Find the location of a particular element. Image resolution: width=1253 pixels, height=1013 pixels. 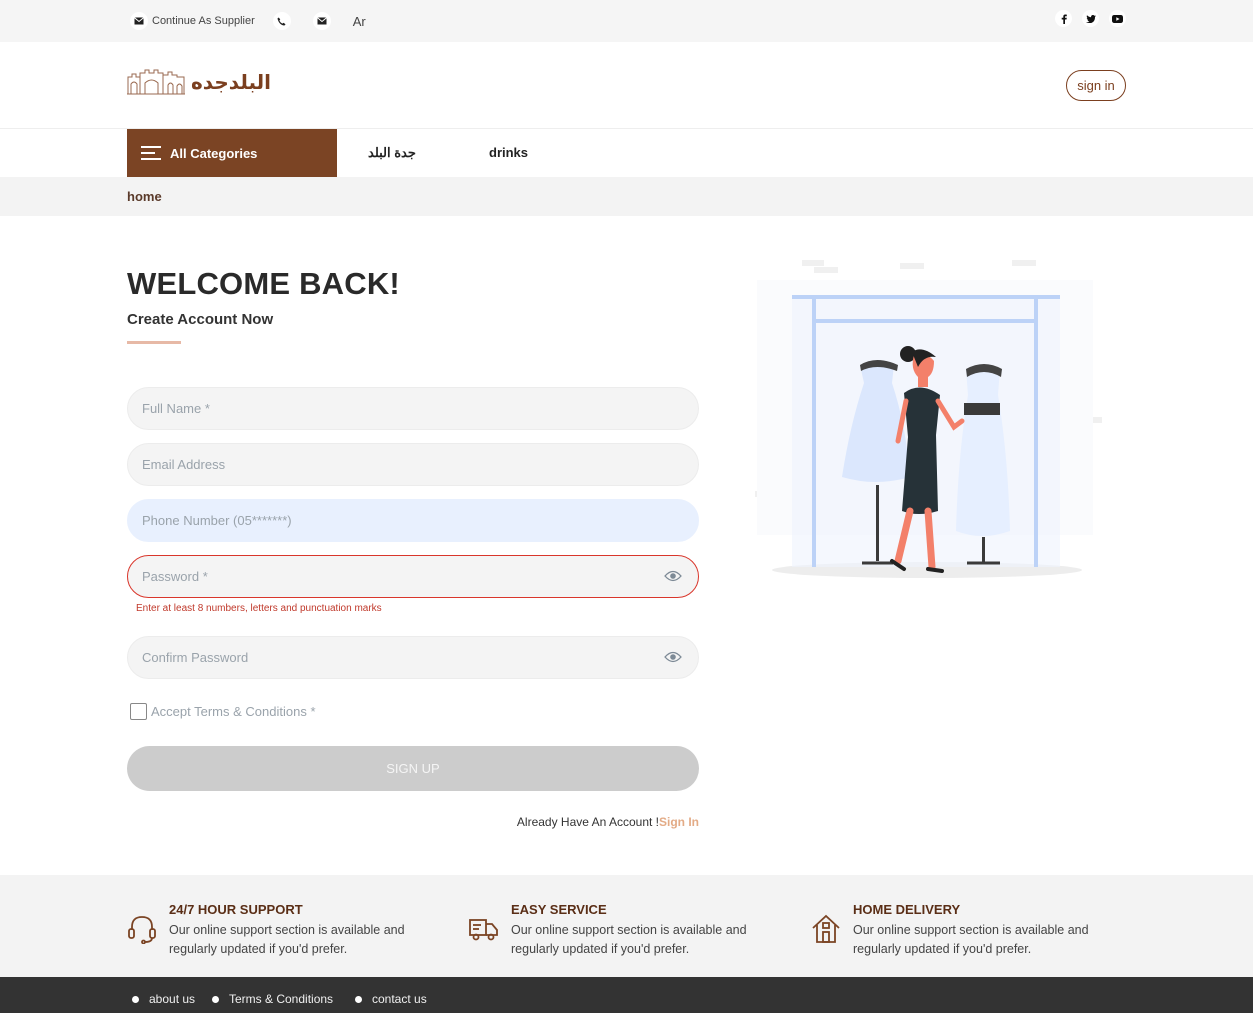

site-footer: about us Terms & Conditions contact us is located at coordinates (626, 995).